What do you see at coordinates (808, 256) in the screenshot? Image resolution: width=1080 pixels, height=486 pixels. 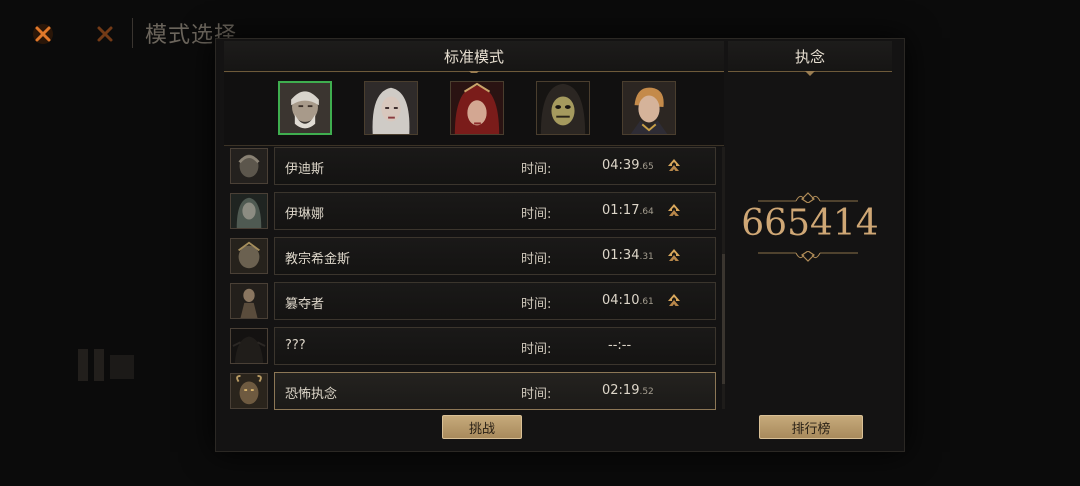 I see `ornament-bottom-icon` at bounding box center [808, 256].